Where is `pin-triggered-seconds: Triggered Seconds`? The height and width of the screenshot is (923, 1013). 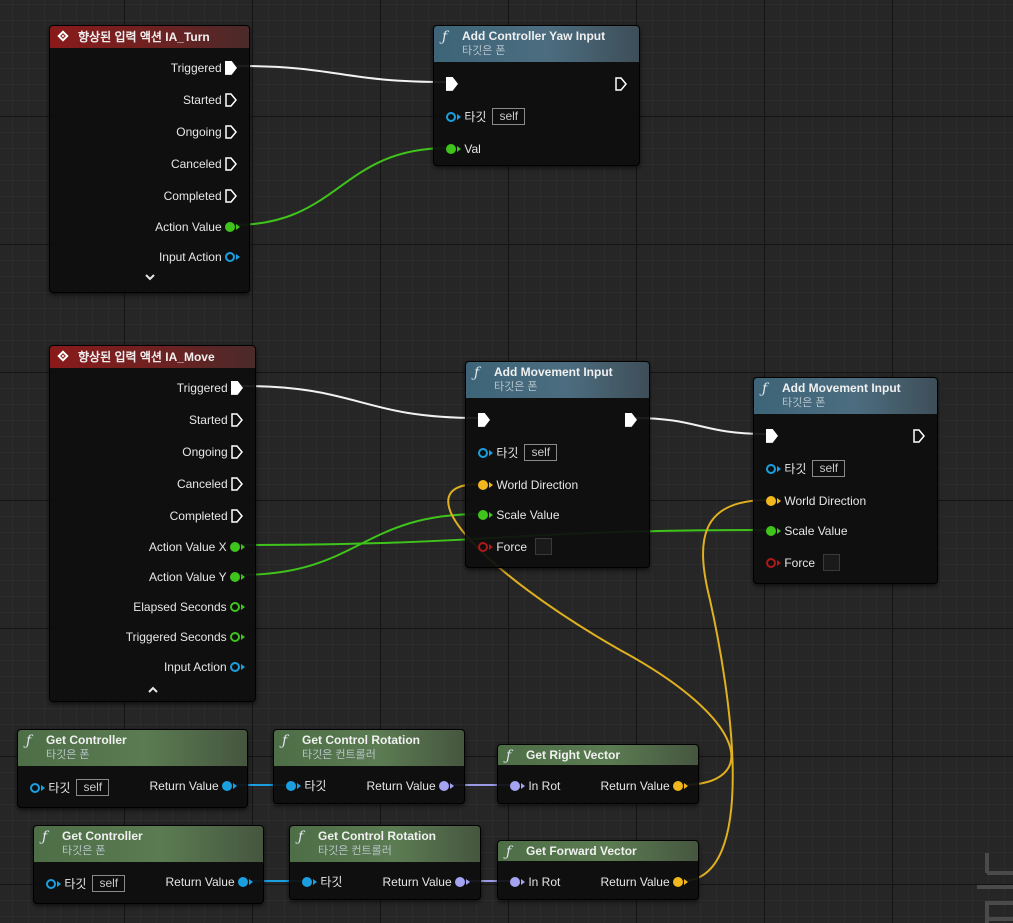 pin-triggered-seconds: Triggered Seconds is located at coordinates (185, 636).